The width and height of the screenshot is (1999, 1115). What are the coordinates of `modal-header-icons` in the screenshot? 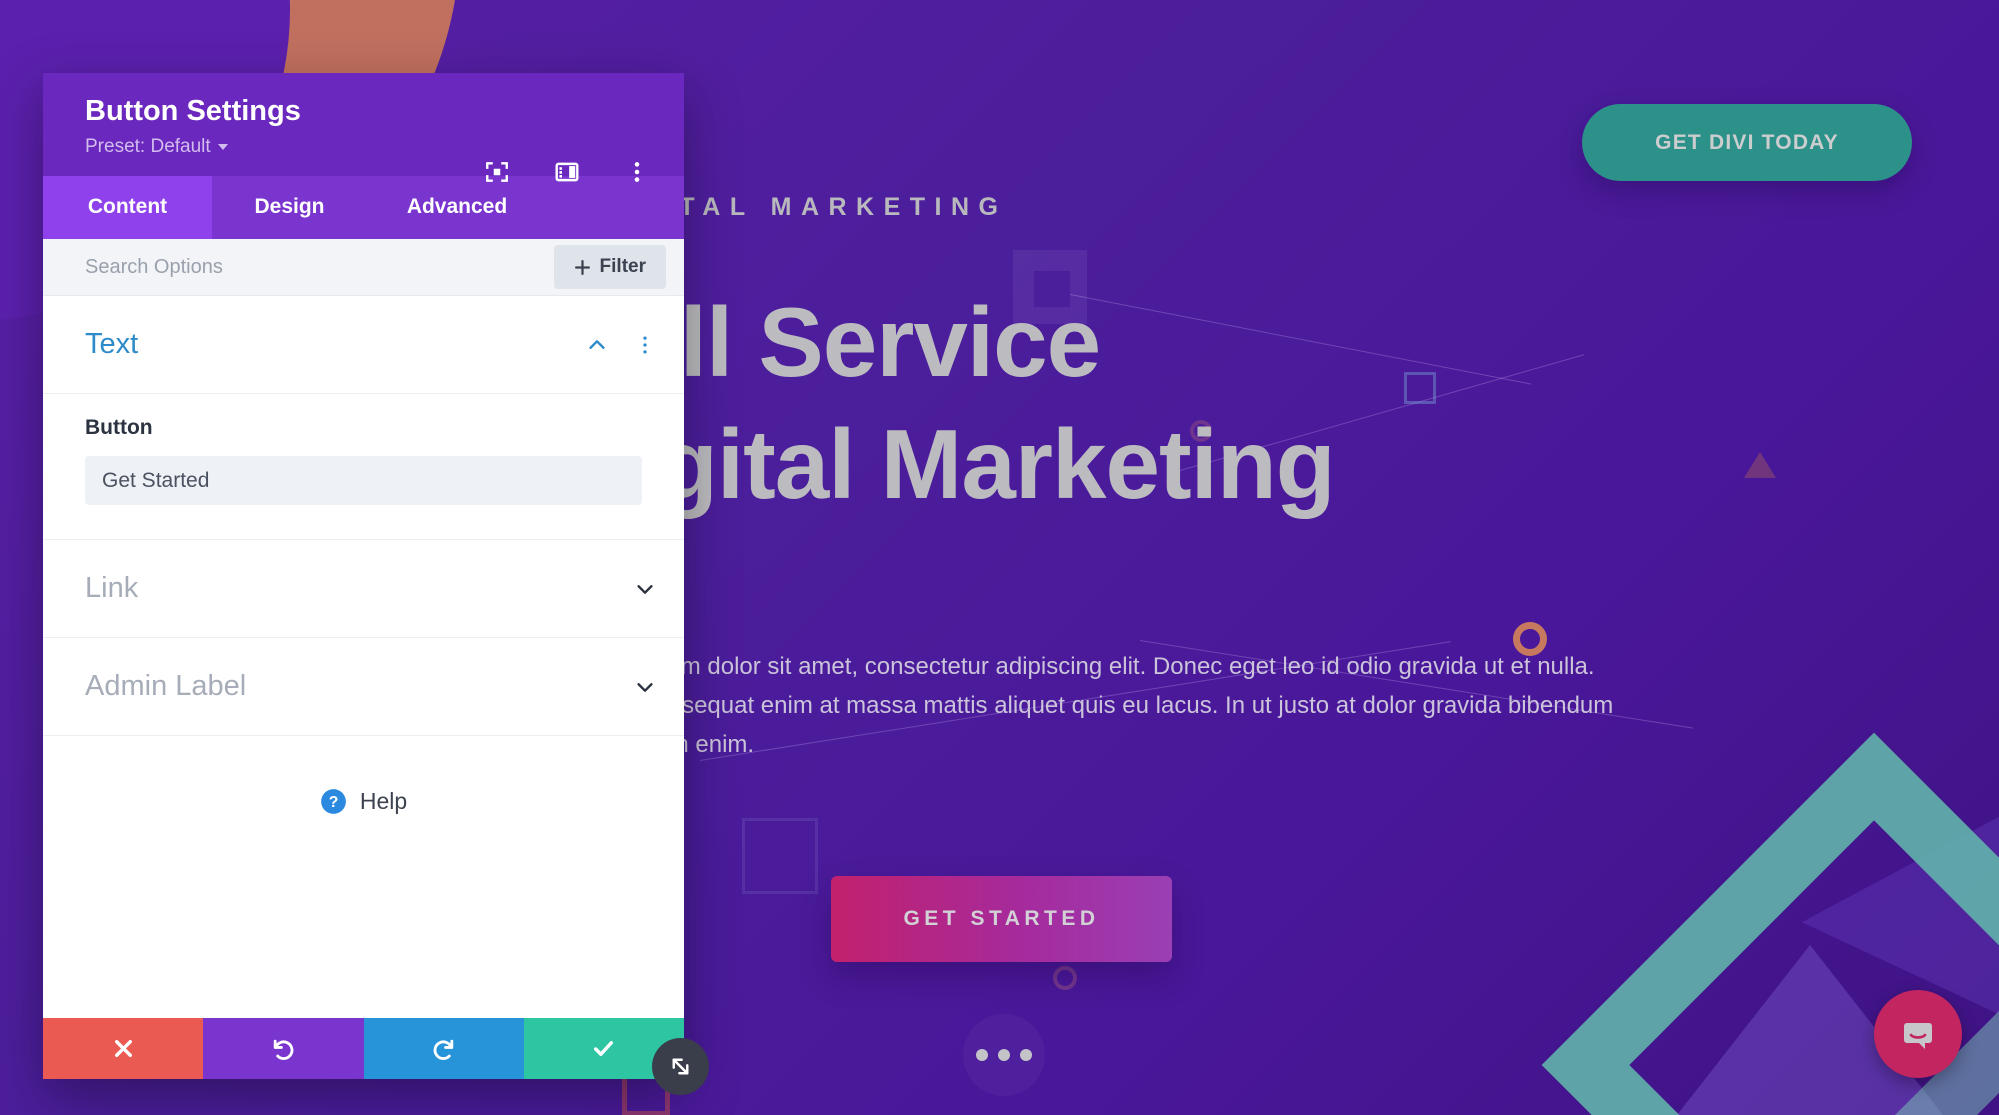 It's located at (567, 172).